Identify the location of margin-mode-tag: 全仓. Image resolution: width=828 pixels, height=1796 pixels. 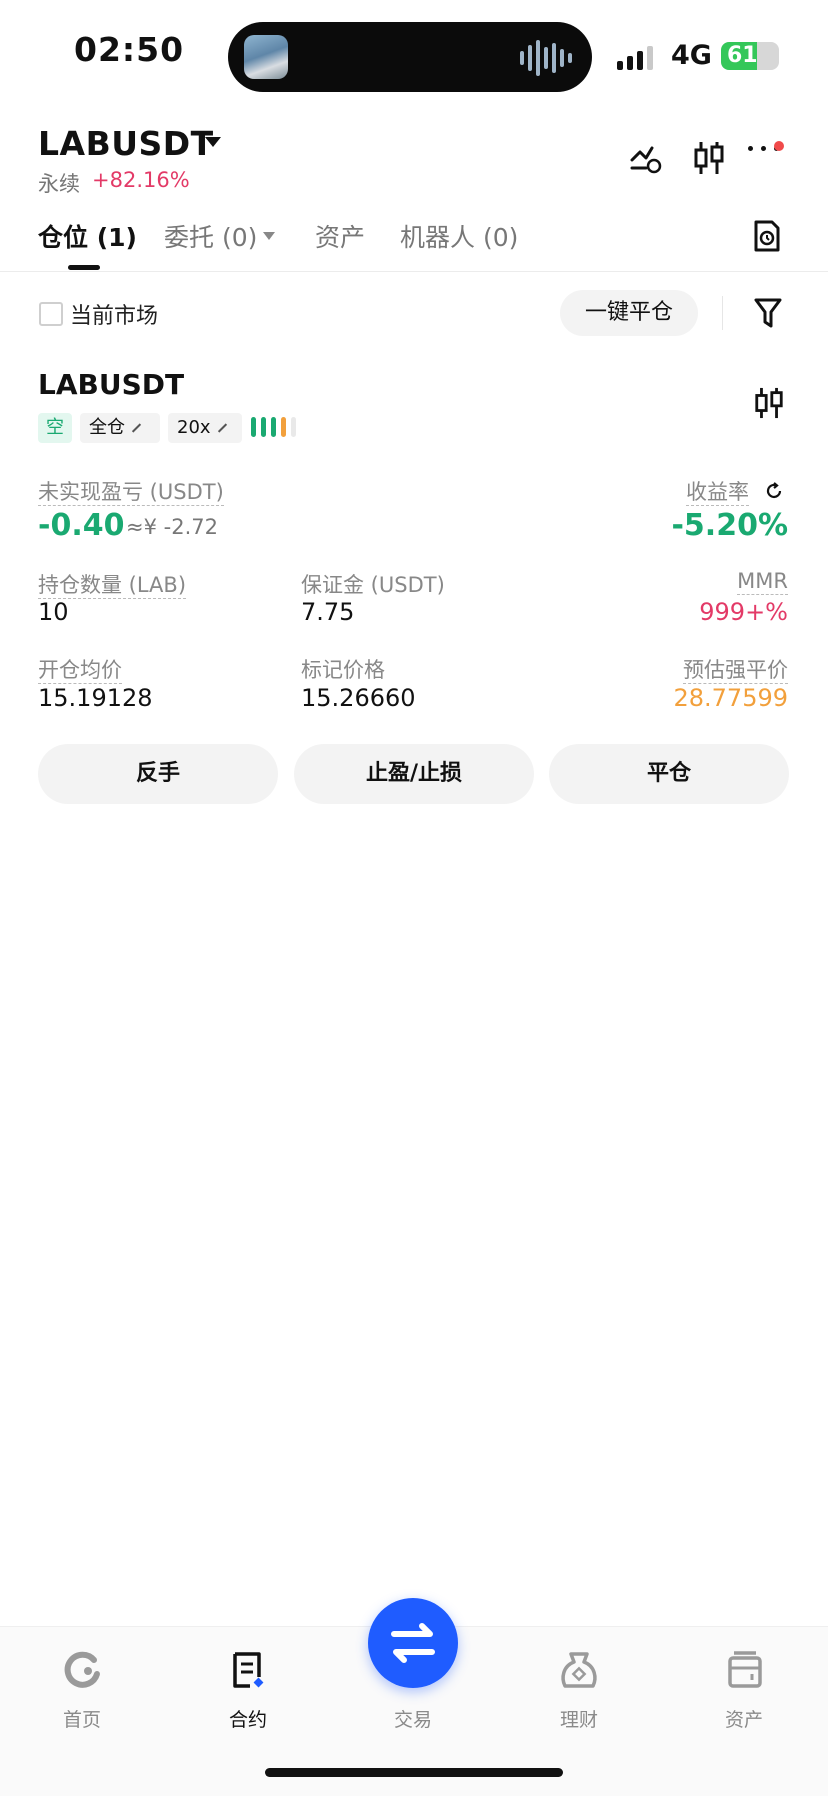
(120, 428).